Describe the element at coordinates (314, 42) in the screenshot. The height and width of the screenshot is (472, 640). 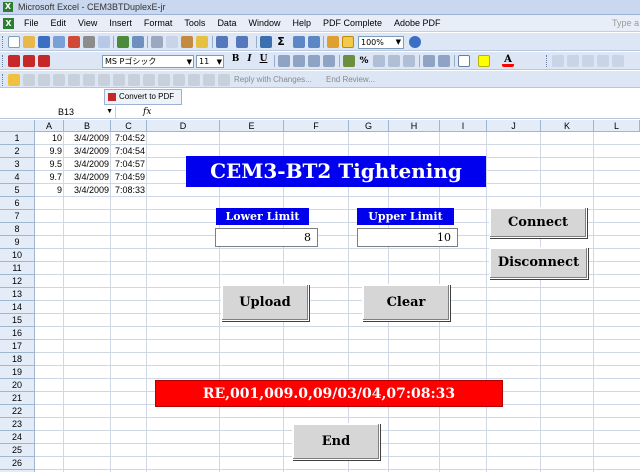
I see `sort-descending-icon` at that location.